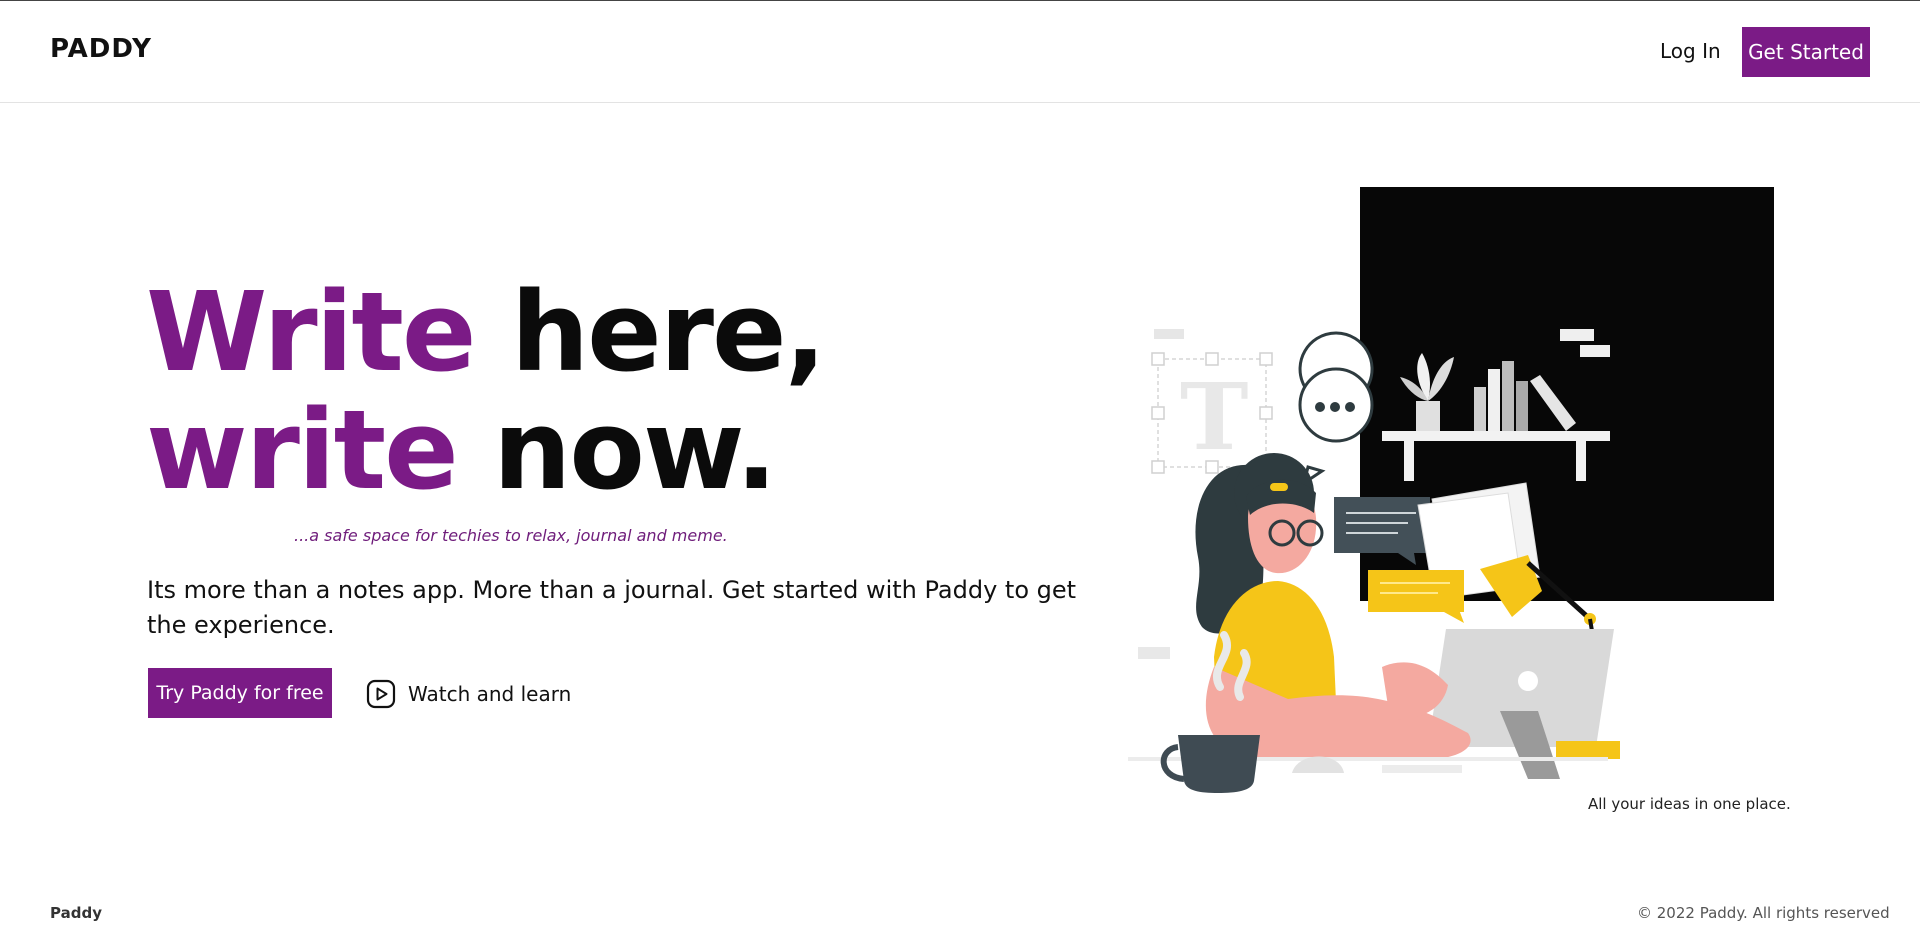  Describe the element at coordinates (76, 913) in the screenshot. I see `footer-brand: Paddy` at that location.